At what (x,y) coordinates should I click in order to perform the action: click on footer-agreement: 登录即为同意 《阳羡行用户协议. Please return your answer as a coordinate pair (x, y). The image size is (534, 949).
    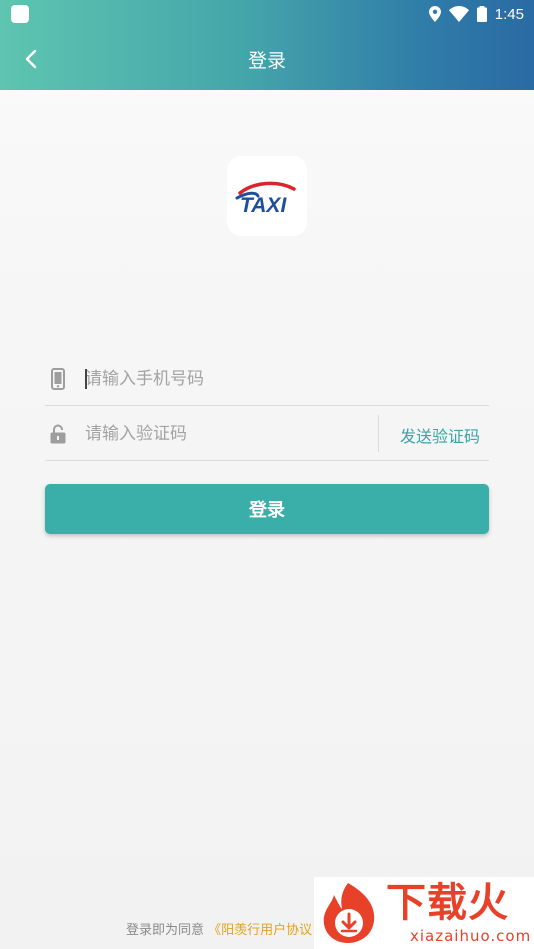
    Looking at the image, I should click on (219, 928).